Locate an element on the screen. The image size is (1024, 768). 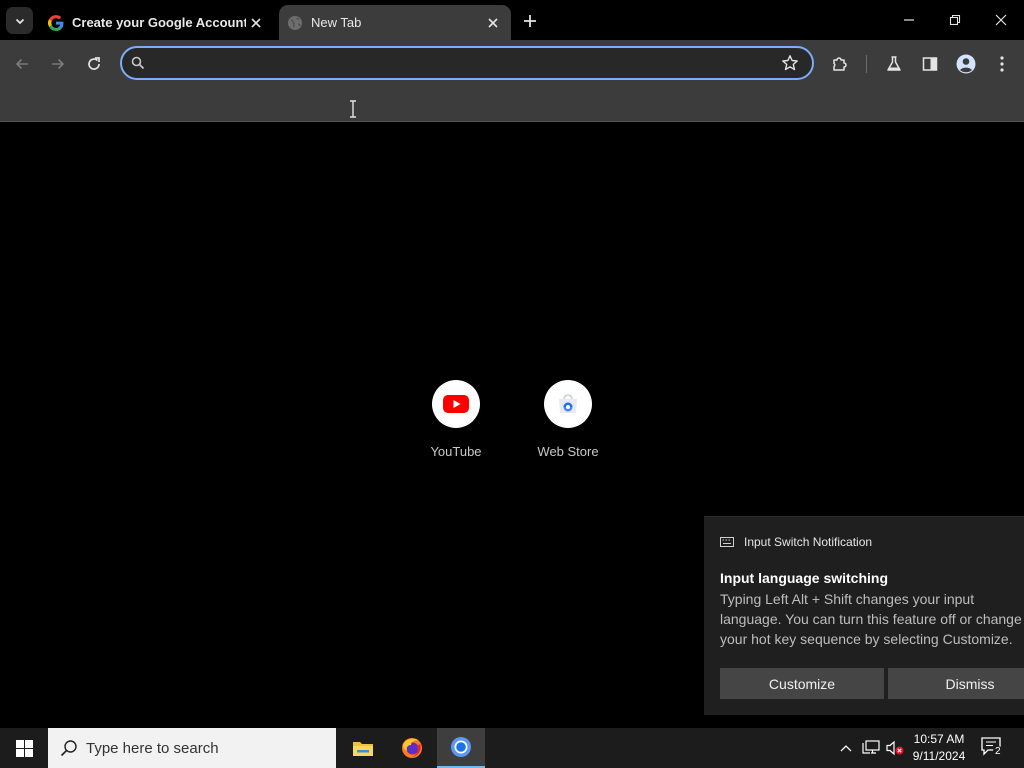
tab-title: Create your Google Account is located at coordinates (159, 22).